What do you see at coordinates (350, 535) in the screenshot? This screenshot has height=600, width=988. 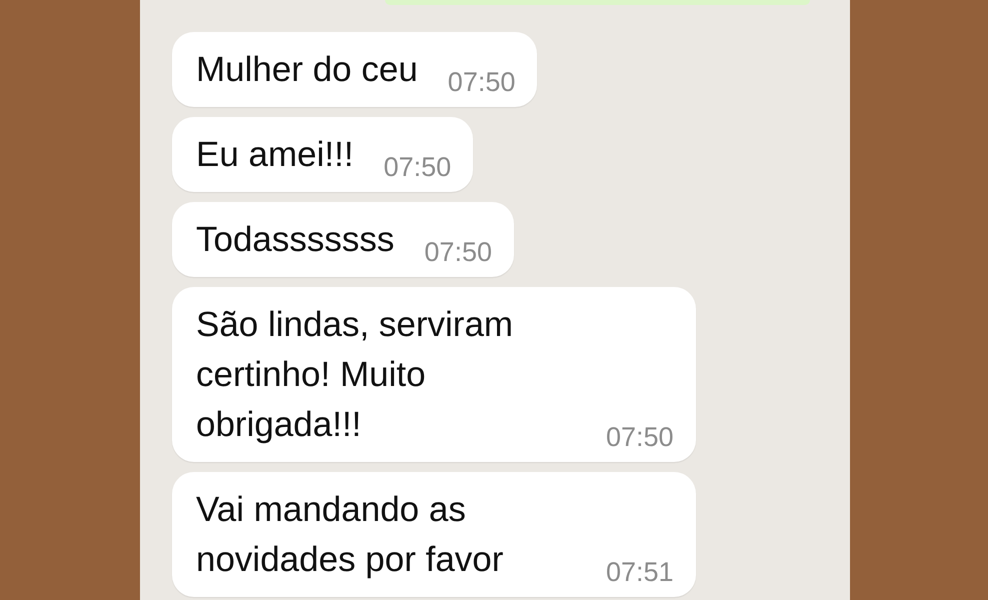 I see `message-text: Vai mandando as novidades por favor` at bounding box center [350, 535].